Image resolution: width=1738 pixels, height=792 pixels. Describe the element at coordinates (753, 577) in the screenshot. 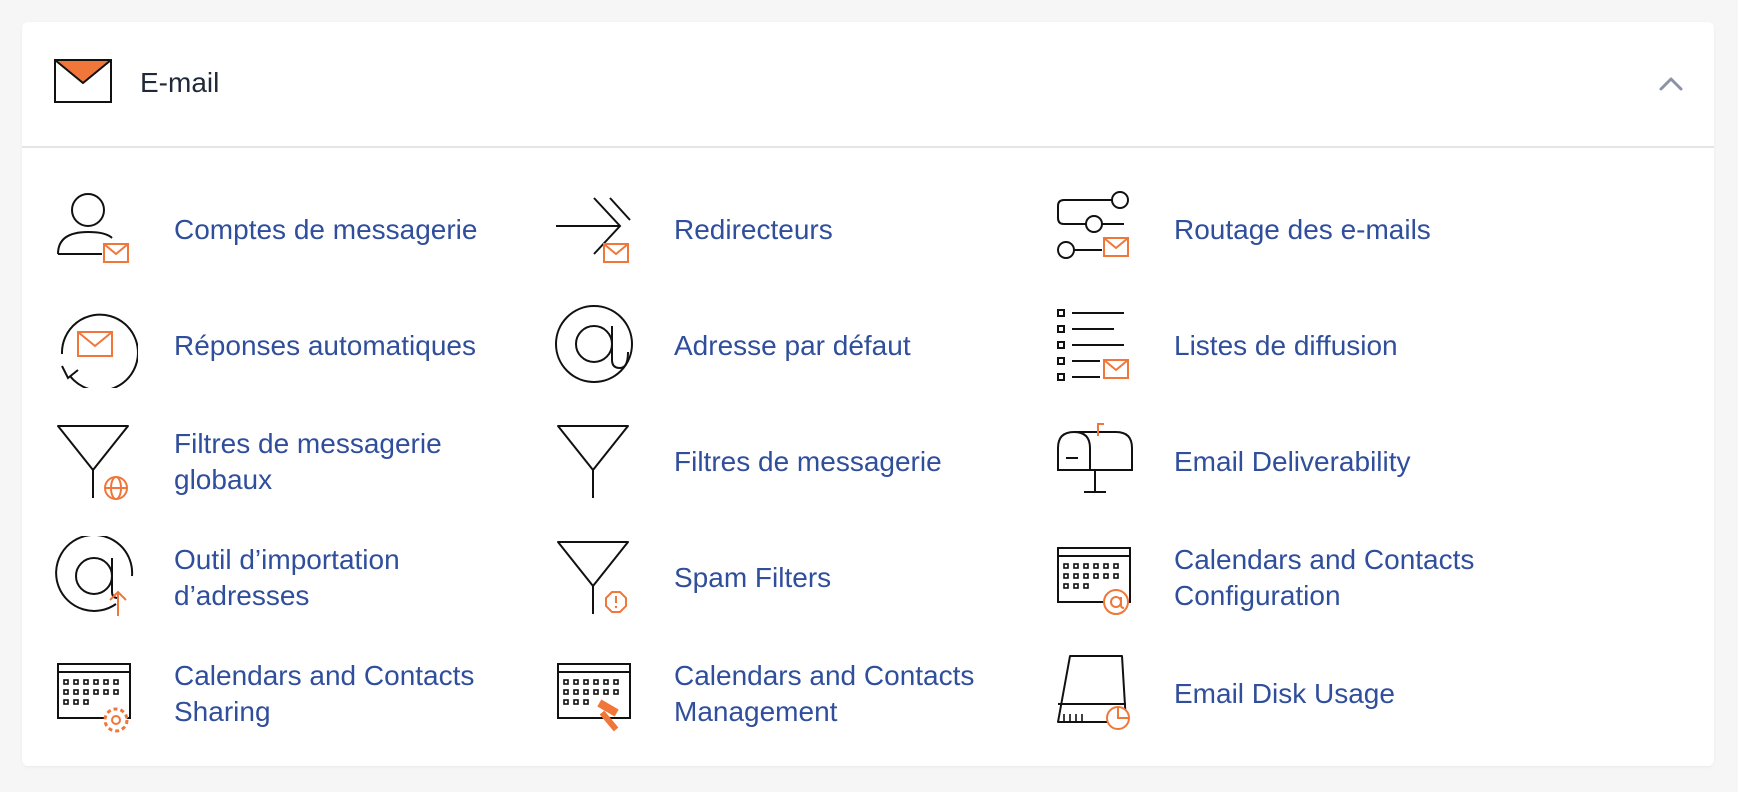

I see `item-label: Spam Filters` at that location.